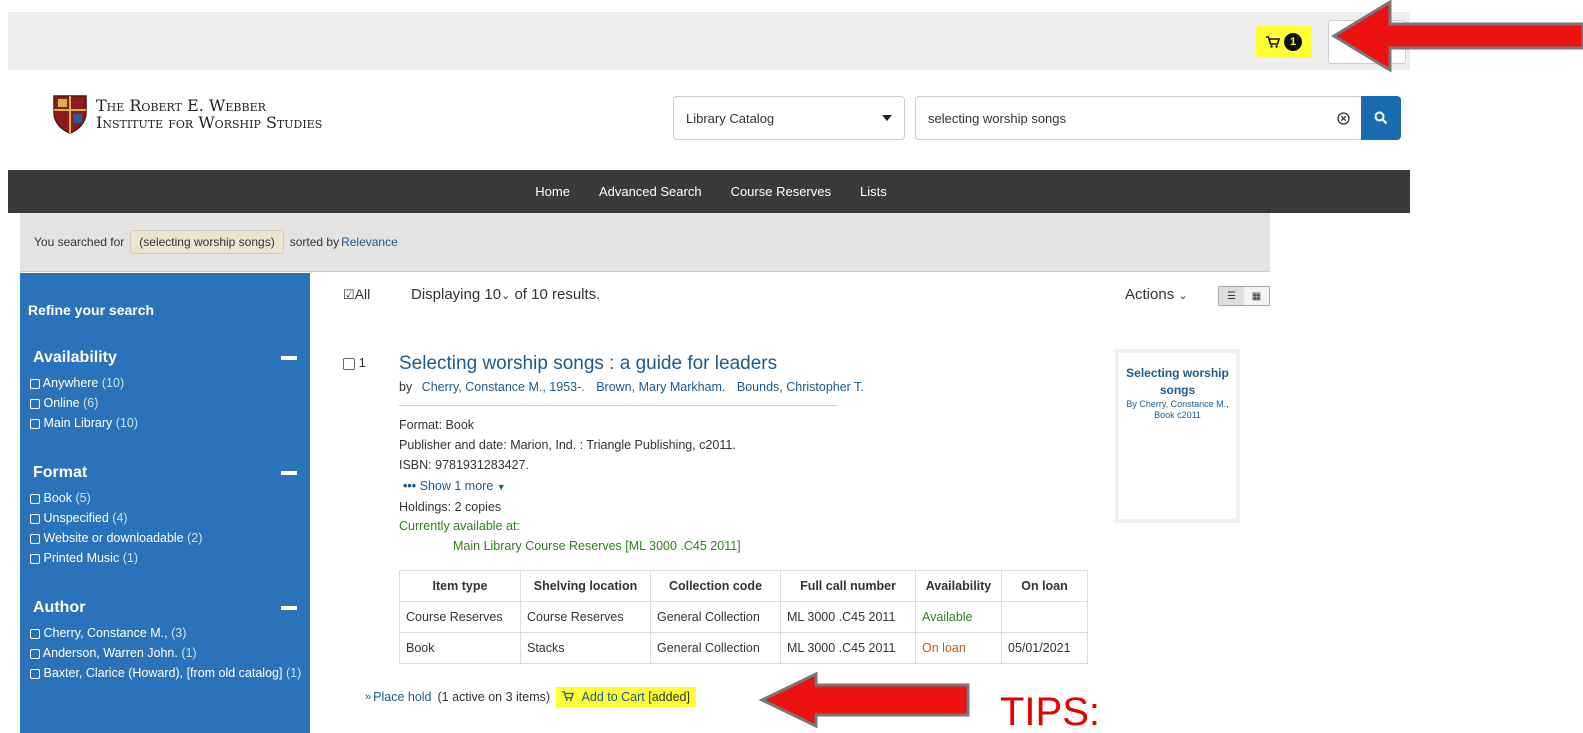  I want to click on nav-lists: Lists, so click(873, 191).